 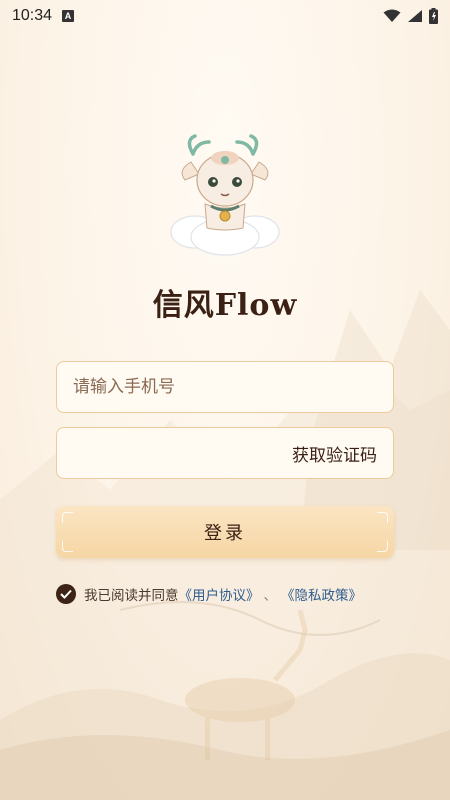 What do you see at coordinates (131, 596) in the screenshot?
I see `agreement-text: 我已阅读并同意` at bounding box center [131, 596].